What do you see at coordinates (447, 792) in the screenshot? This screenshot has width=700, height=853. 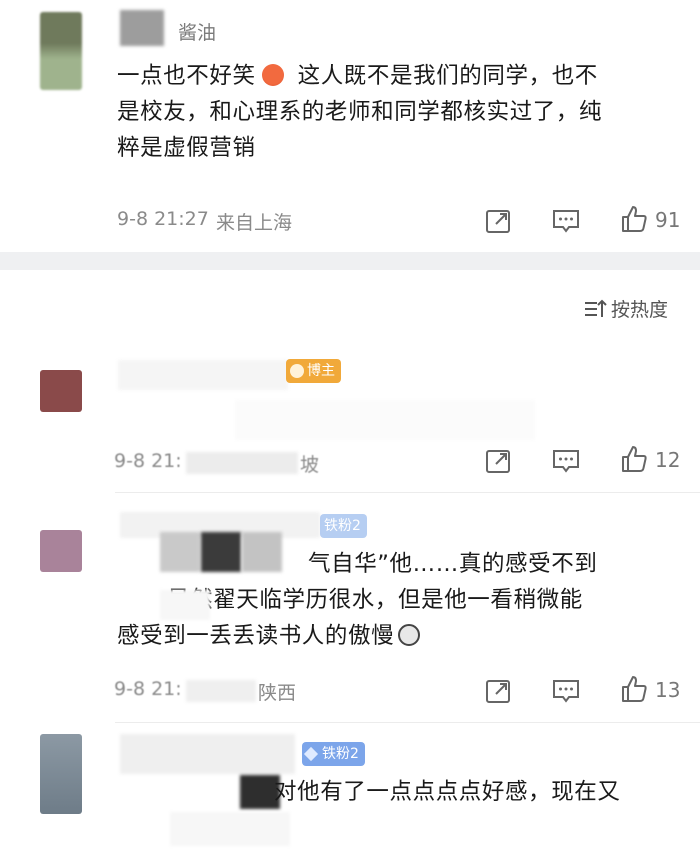 I see `comment-text: 对他有了一点点点点好感，现在又` at bounding box center [447, 792].